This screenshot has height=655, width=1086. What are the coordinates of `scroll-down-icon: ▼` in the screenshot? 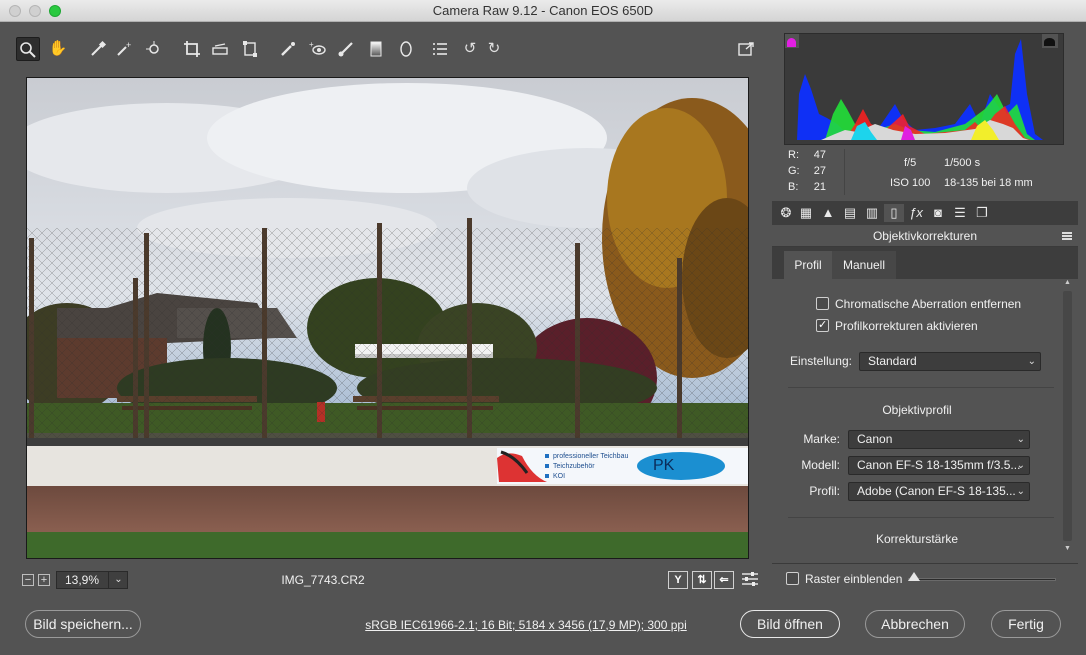 It's located at (1067, 548).